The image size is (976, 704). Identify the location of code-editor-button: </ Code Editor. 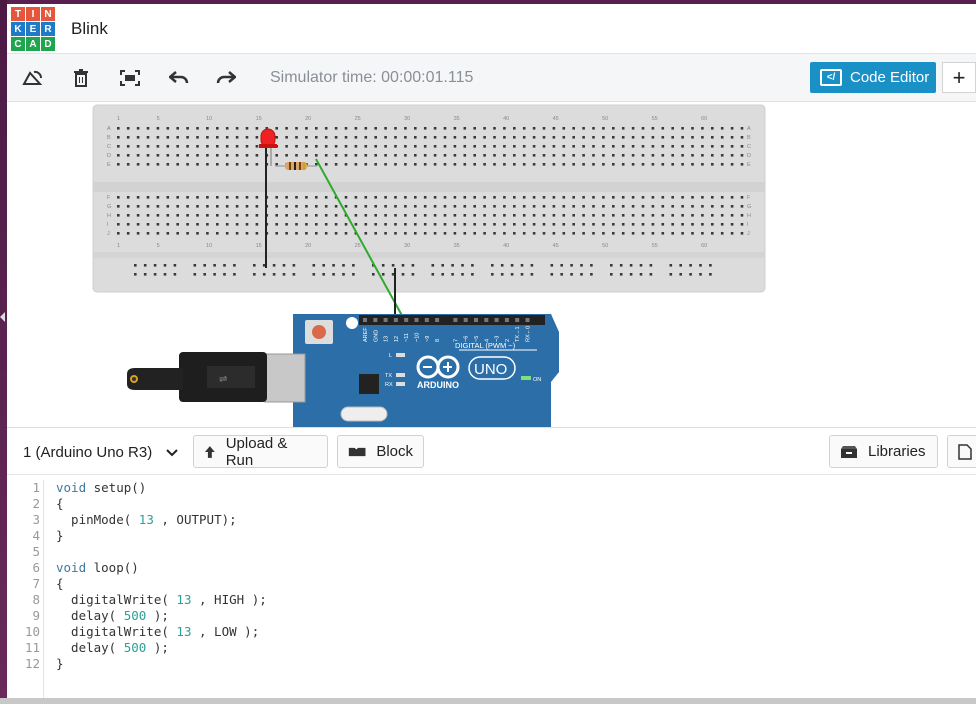
(873, 77).